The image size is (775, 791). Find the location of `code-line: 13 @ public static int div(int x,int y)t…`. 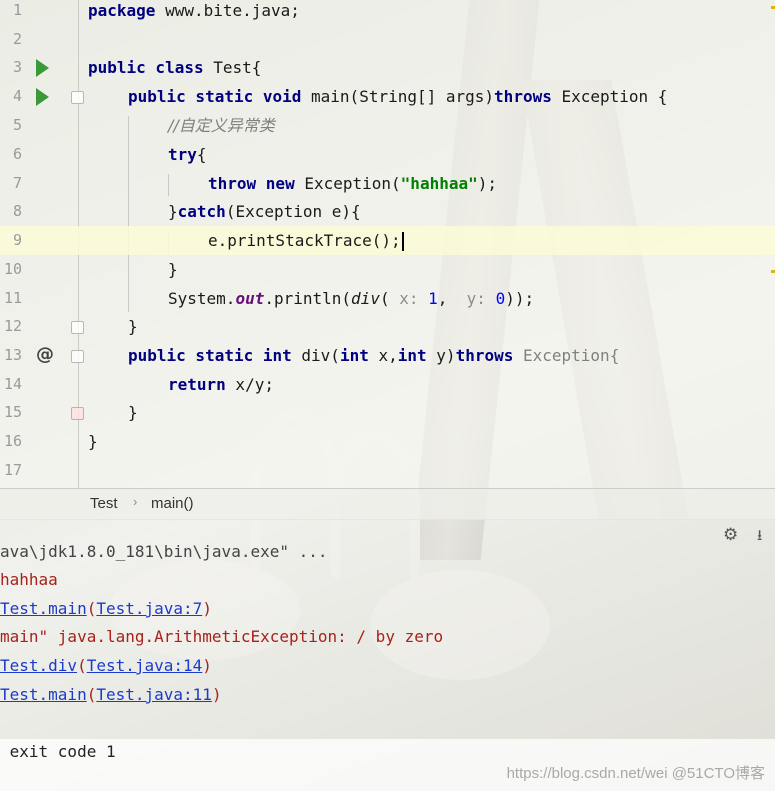

code-line: 13 @ public static int div(int x,int y)t… is located at coordinates (387, 355).